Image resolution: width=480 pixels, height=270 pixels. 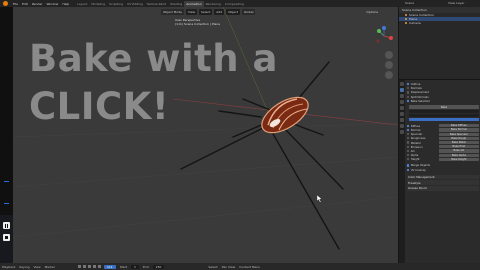 What do you see at coordinates (248, 12) in the screenshot?
I see `orientation-dropdown: Global` at bounding box center [248, 12].